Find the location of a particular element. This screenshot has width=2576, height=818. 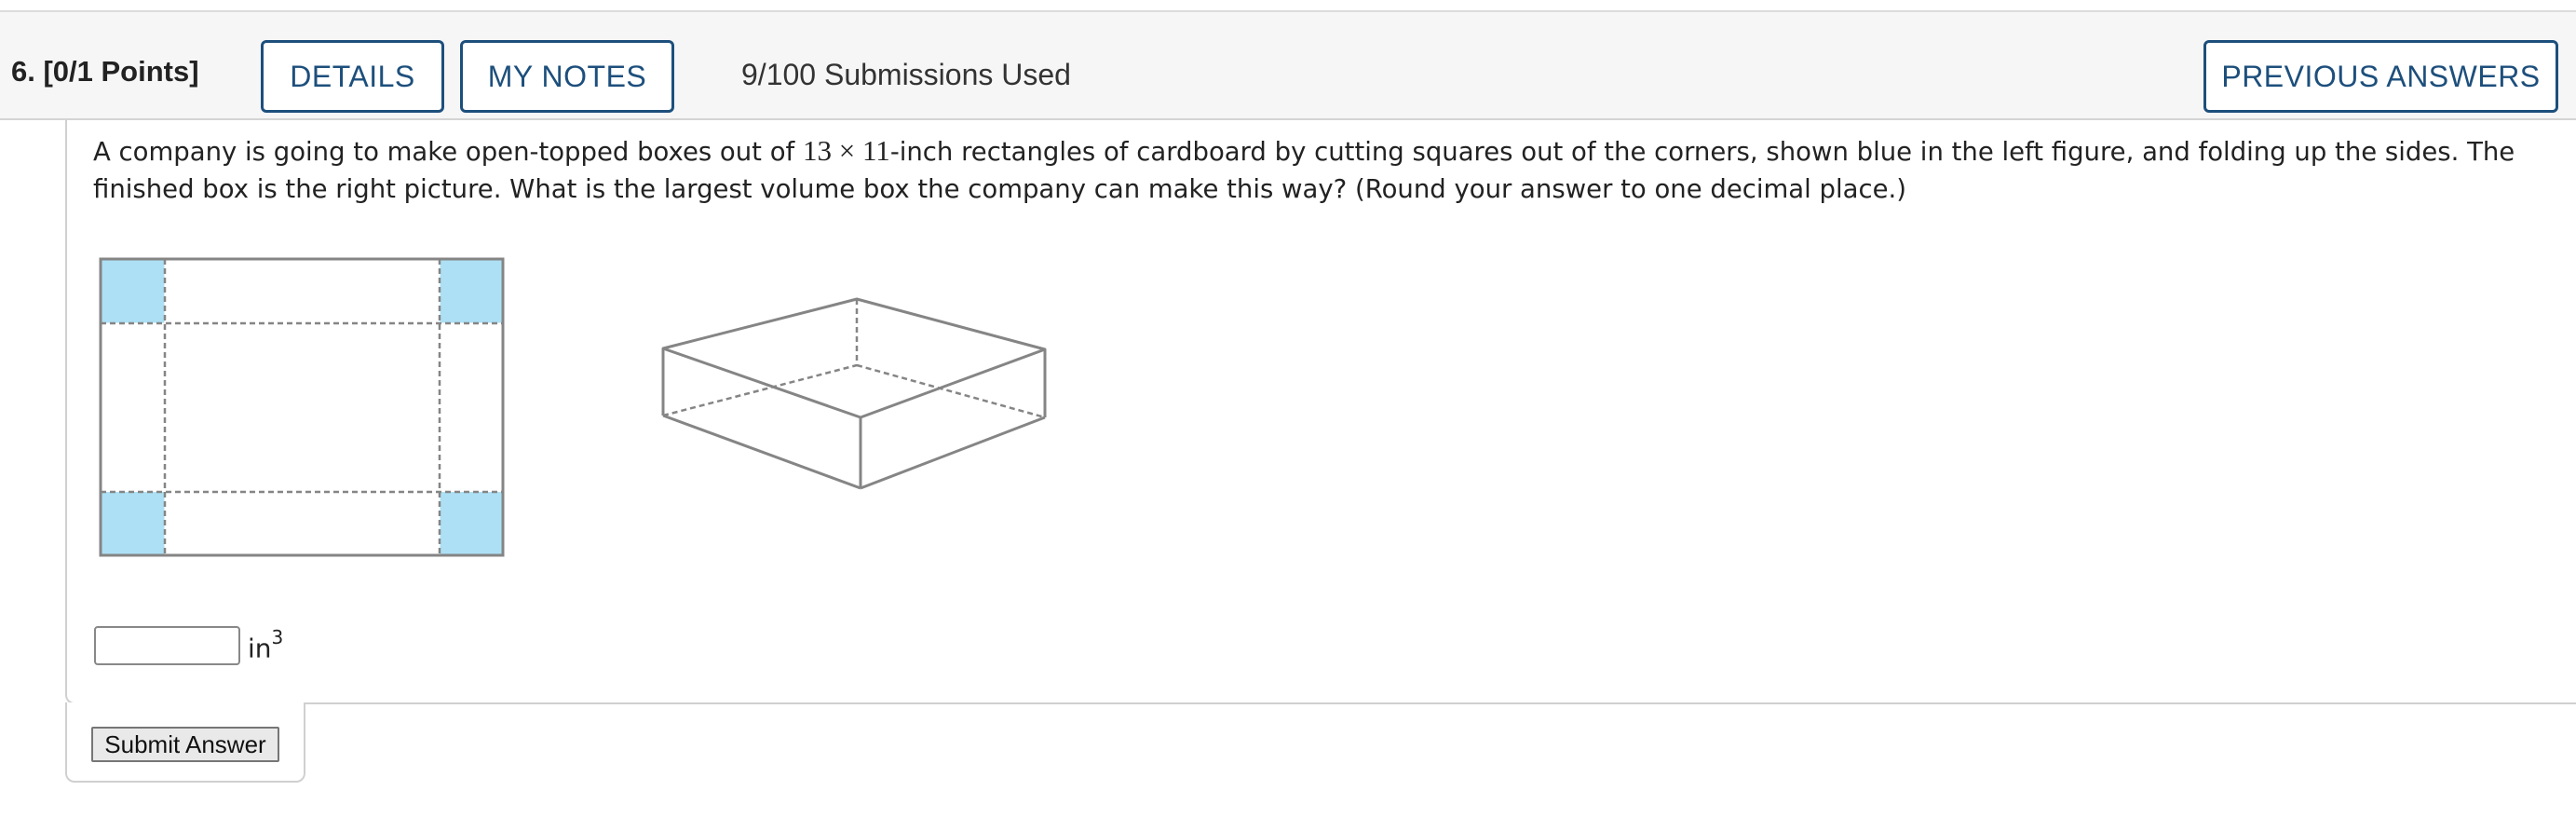

answer-unit: in3 is located at coordinates (265, 645).